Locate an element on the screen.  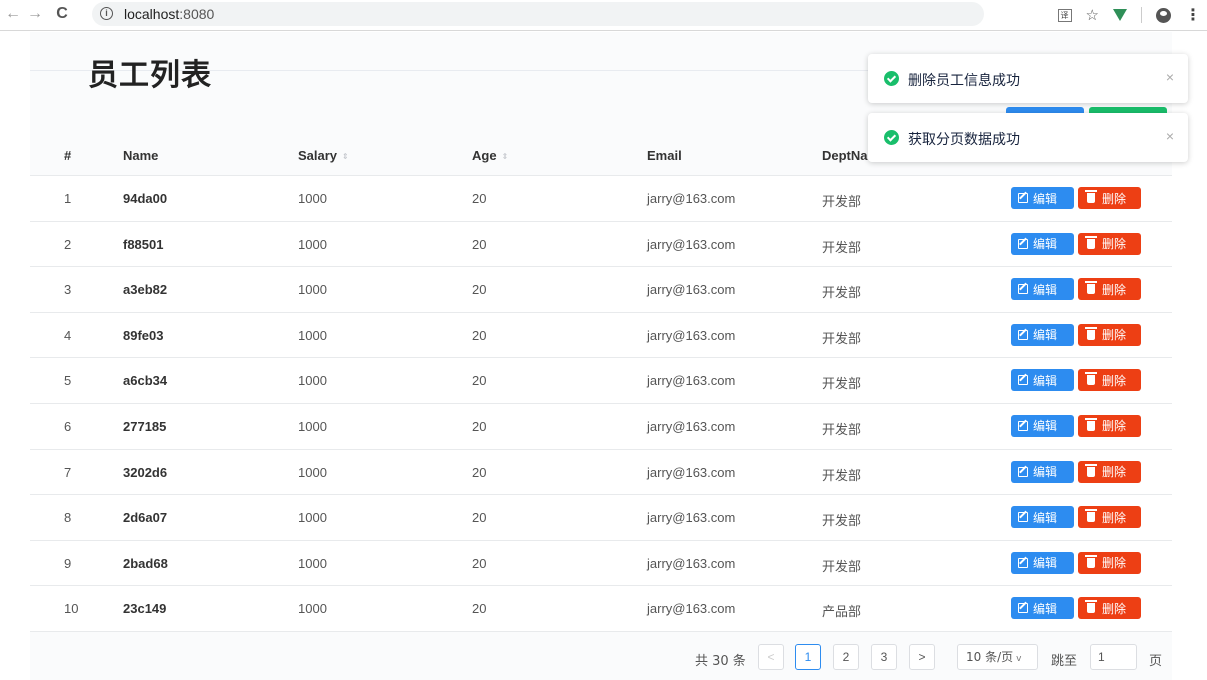
table-row: 3 a3eb82 1000 20 jarry@163.com 开发部 编辑 删除 is located at coordinates (601, 290).